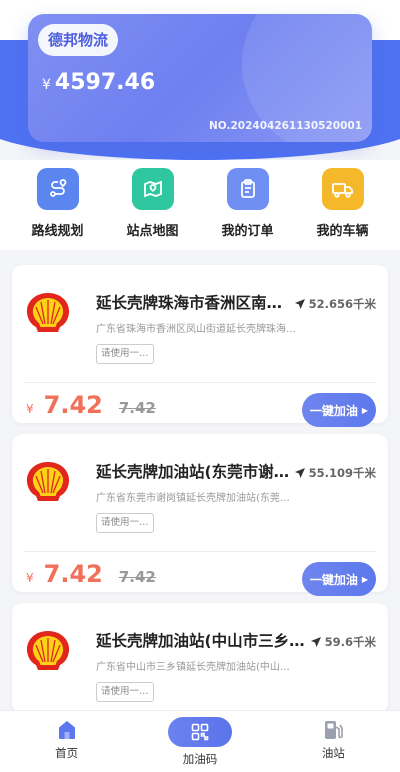 This screenshot has height=772, width=400. I want to click on company-name: 德邦物流, so click(78, 40).